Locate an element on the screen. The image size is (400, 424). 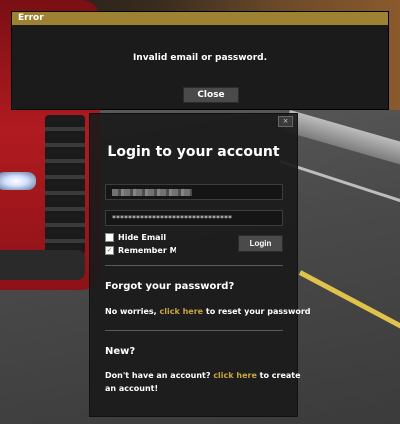
create-account-link: click here is located at coordinates (235, 375).